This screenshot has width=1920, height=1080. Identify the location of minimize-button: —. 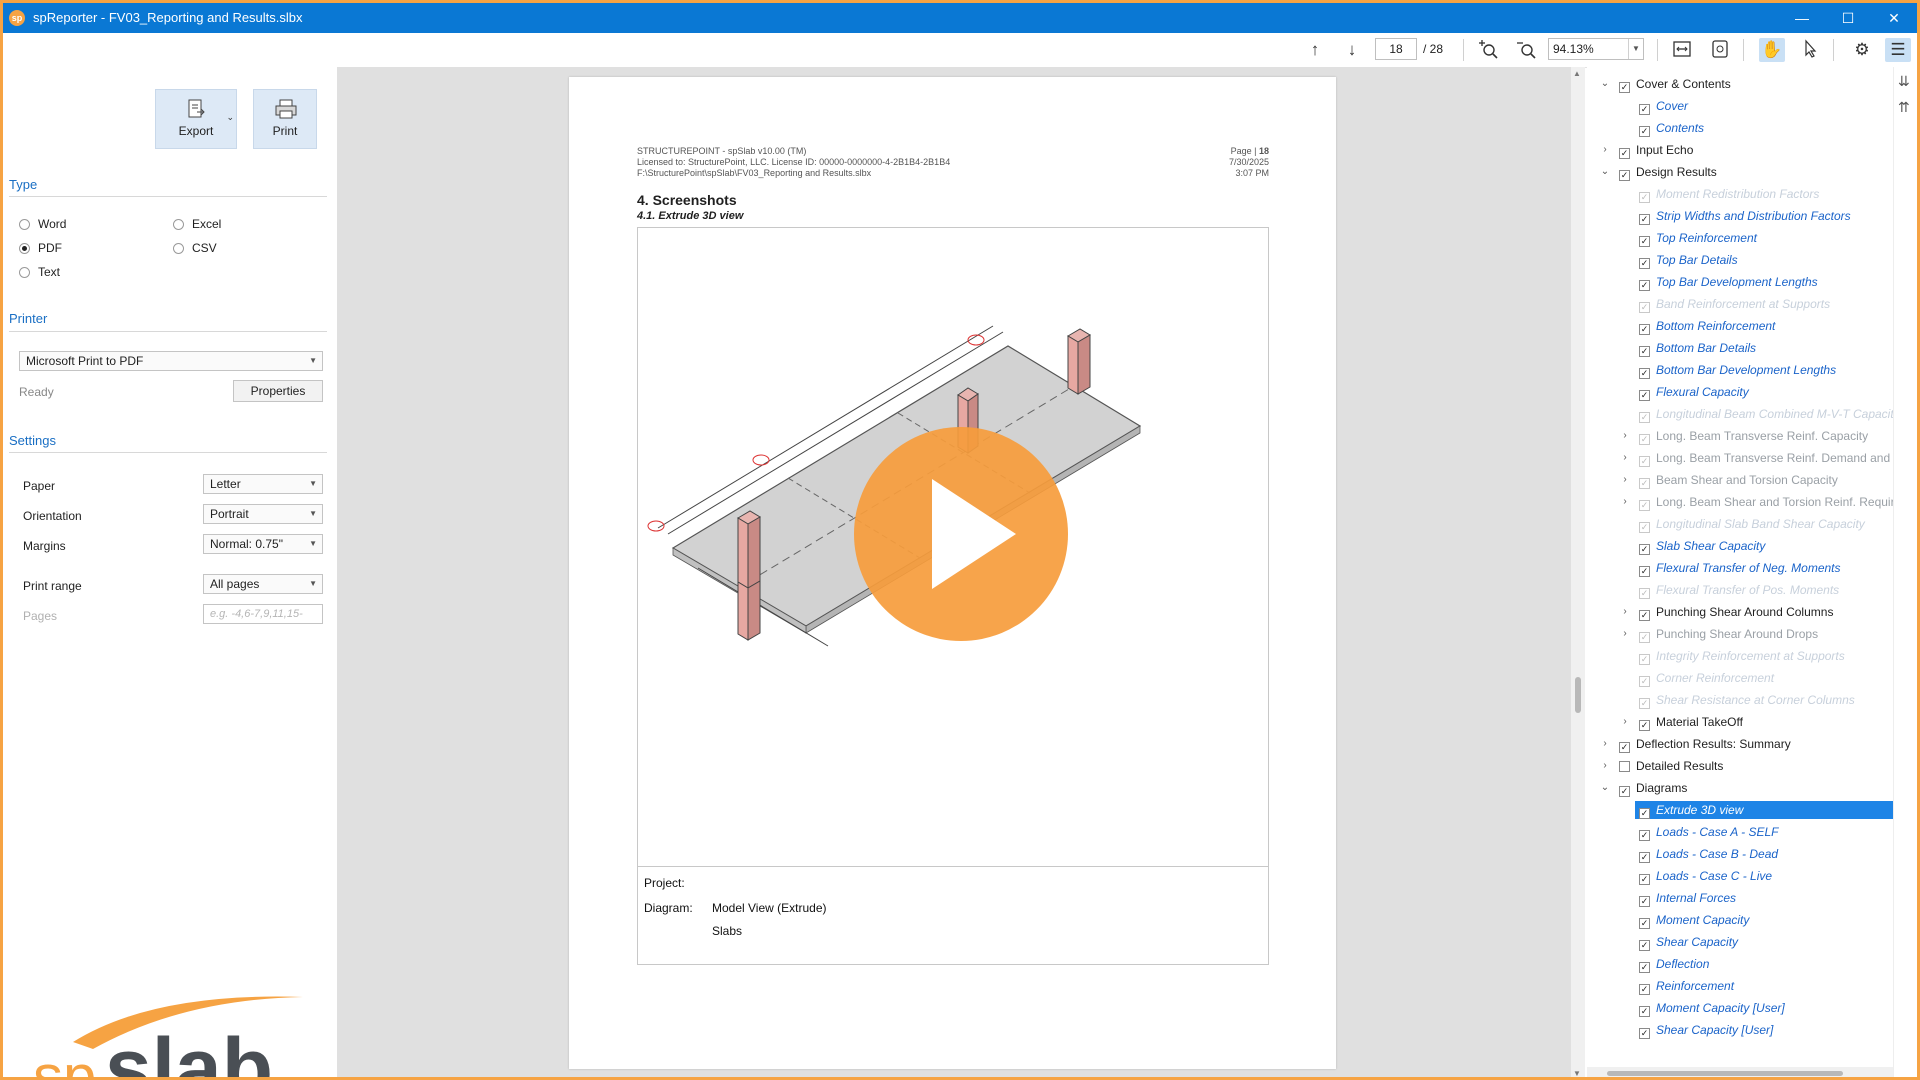
(1802, 18).